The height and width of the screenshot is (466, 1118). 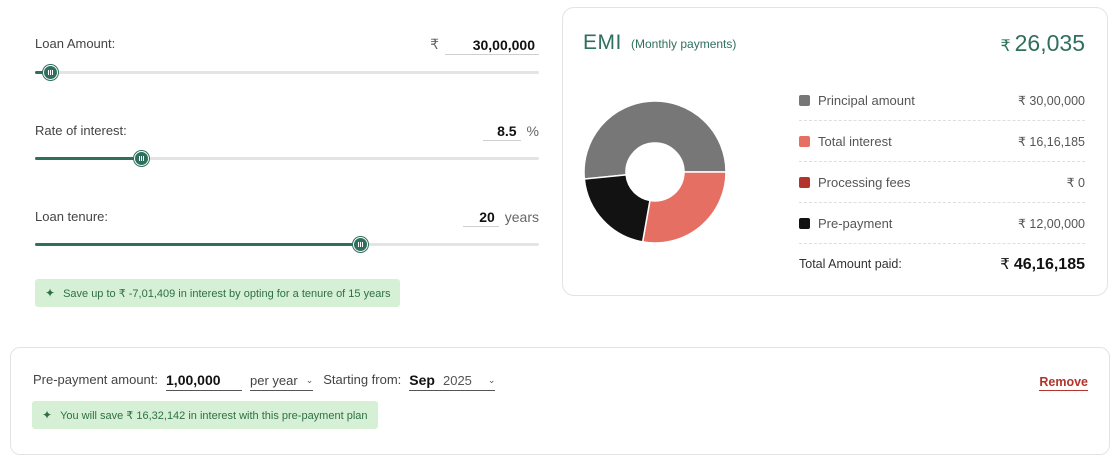 I want to click on payment-breakdown-donut, so click(x=655, y=172).